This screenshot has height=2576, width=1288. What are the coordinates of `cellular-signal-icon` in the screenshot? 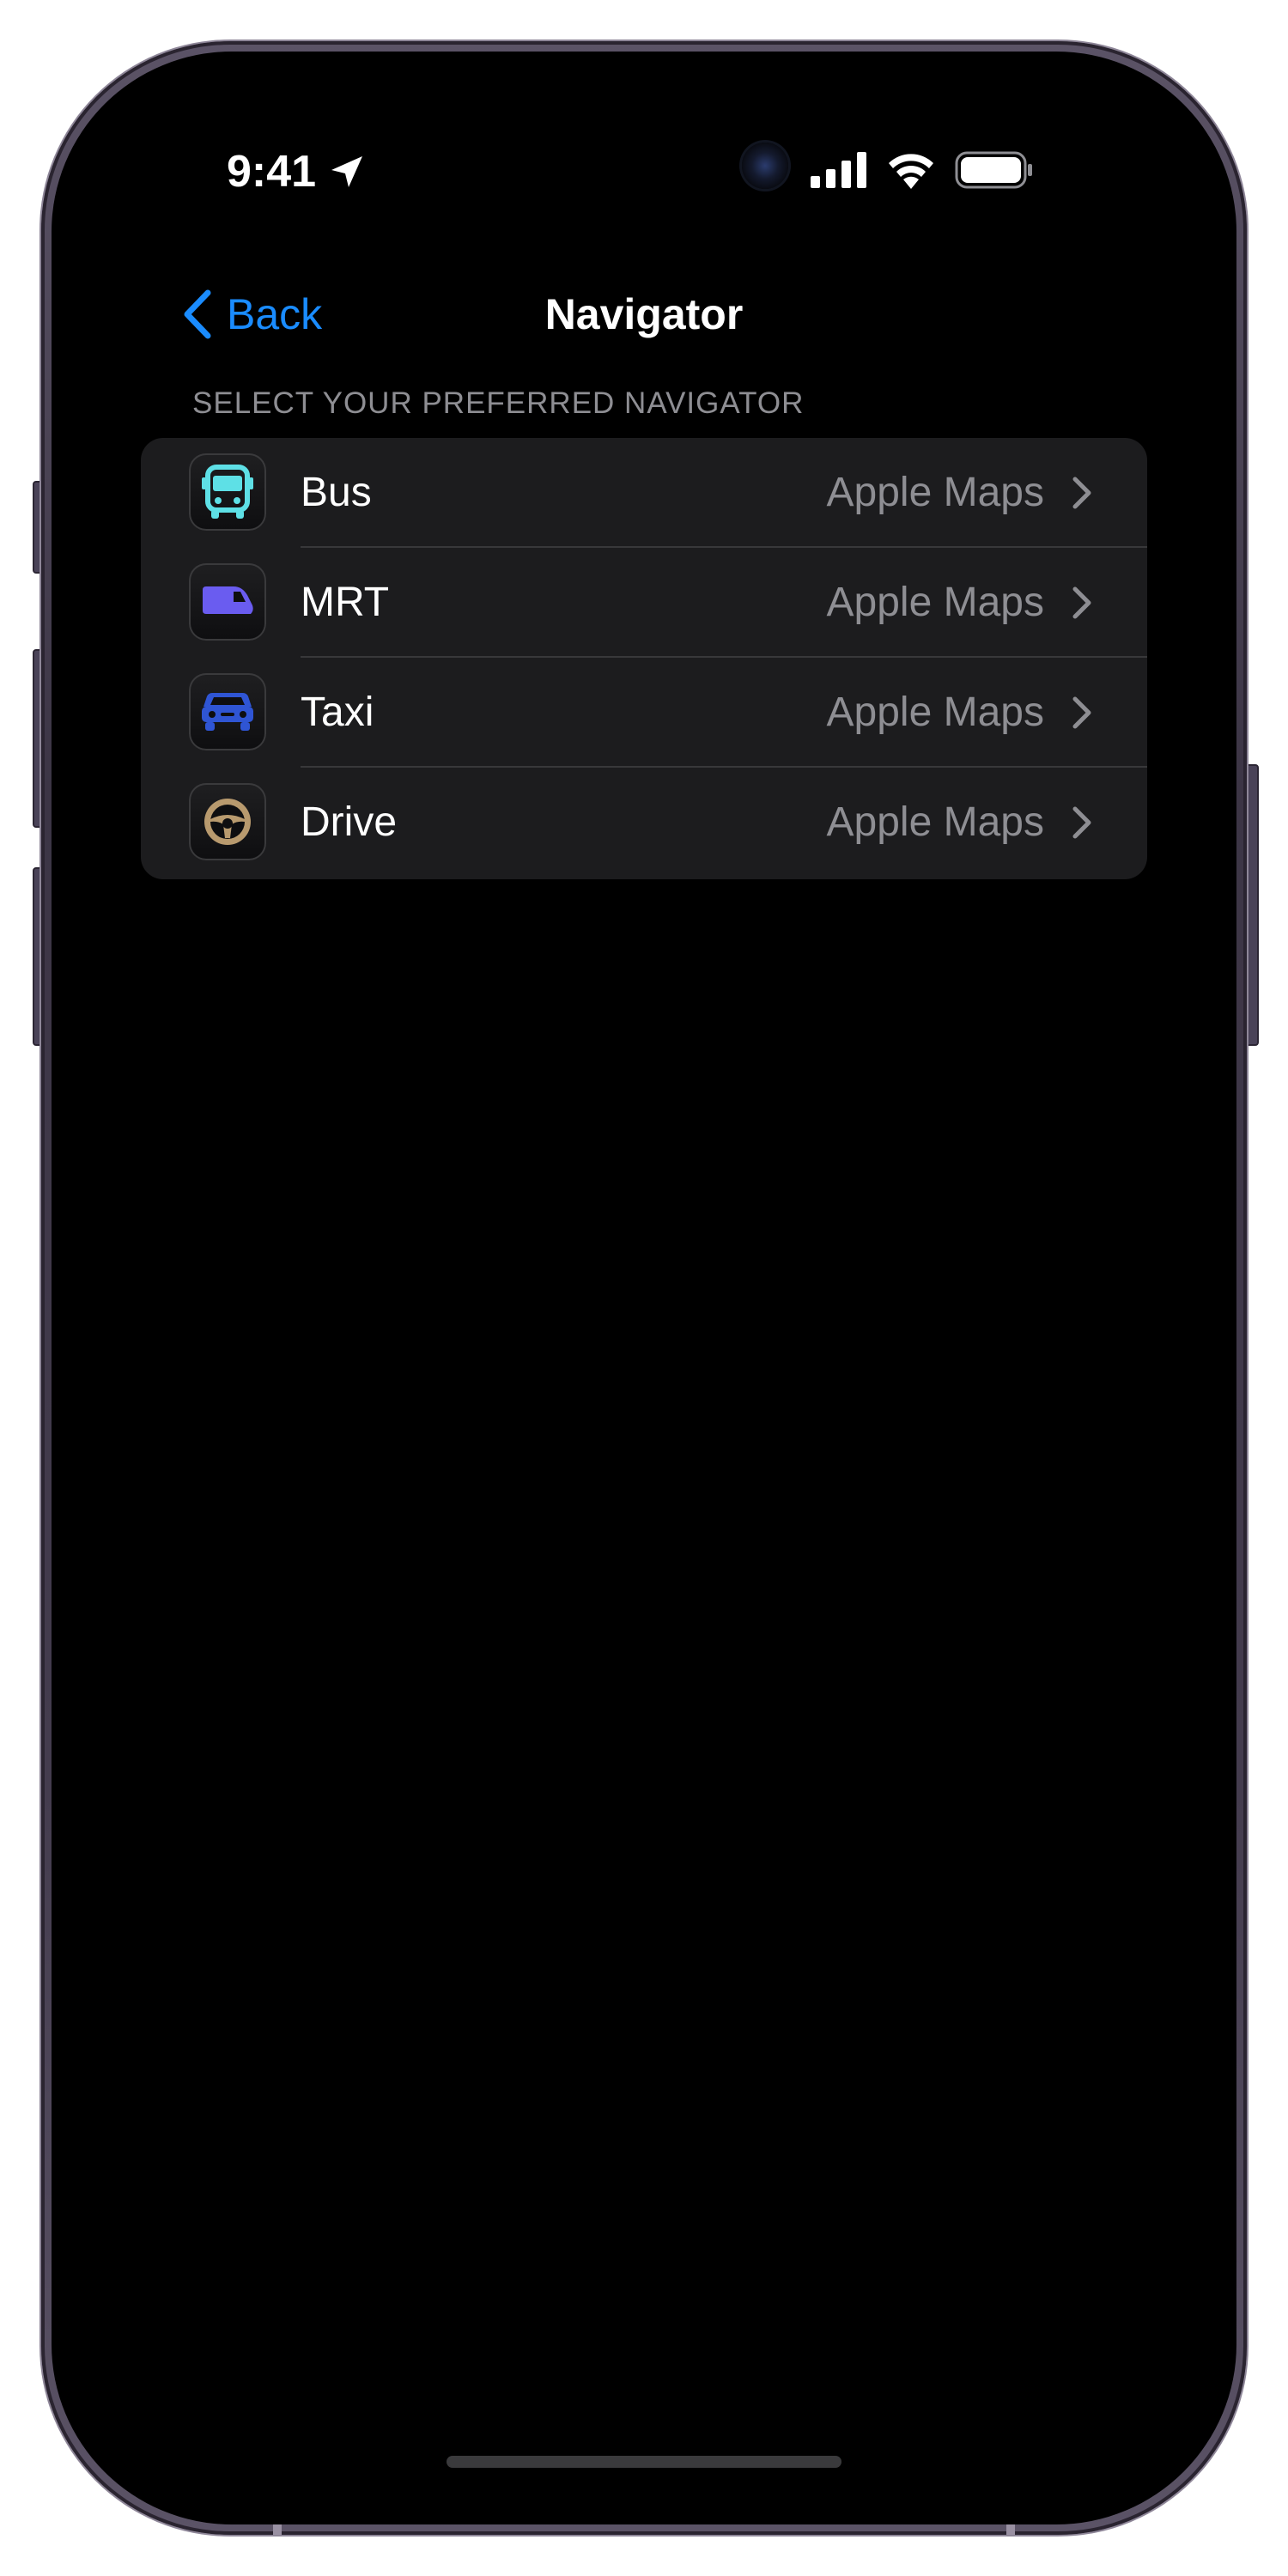 It's located at (839, 170).